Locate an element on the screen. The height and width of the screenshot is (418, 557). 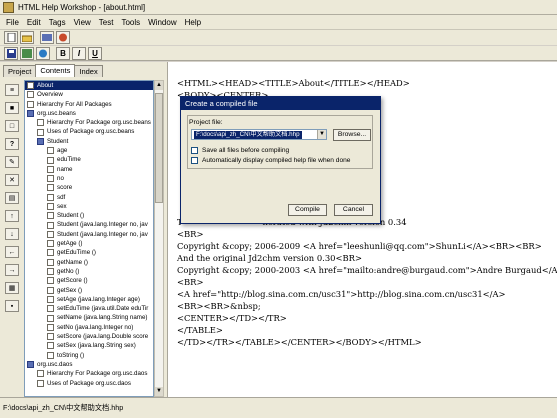
tree-item: setName (java.lang.String name) is located at coordinates (89, 317).